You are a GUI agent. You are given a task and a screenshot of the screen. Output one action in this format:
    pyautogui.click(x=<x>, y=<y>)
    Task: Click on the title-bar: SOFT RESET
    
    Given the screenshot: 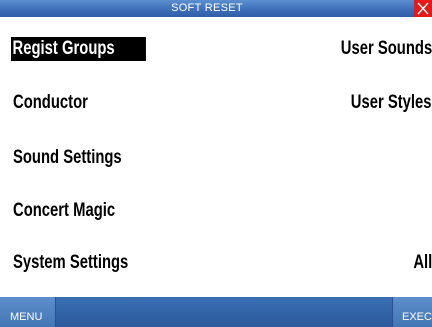 What is the action you would take?
    pyautogui.click(x=216, y=8)
    